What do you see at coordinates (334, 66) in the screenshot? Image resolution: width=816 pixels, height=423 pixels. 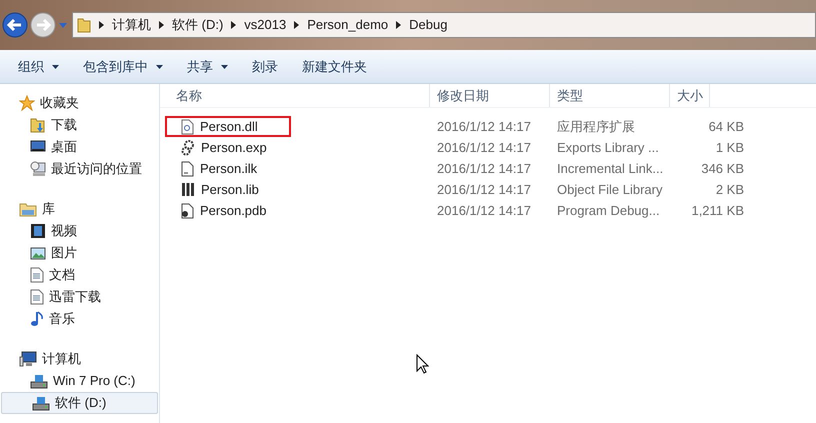 I see `toolbar-button: 新建文件夹` at bounding box center [334, 66].